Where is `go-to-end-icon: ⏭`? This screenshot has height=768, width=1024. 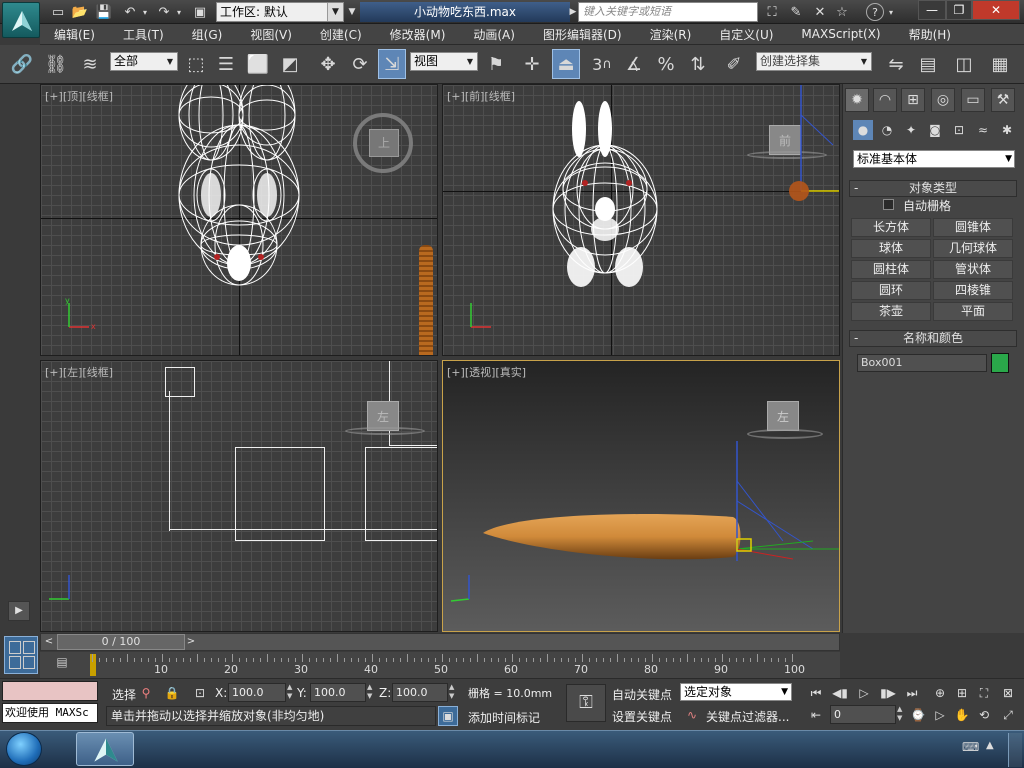 go-to-end-icon: ⏭ is located at coordinates (912, 693).